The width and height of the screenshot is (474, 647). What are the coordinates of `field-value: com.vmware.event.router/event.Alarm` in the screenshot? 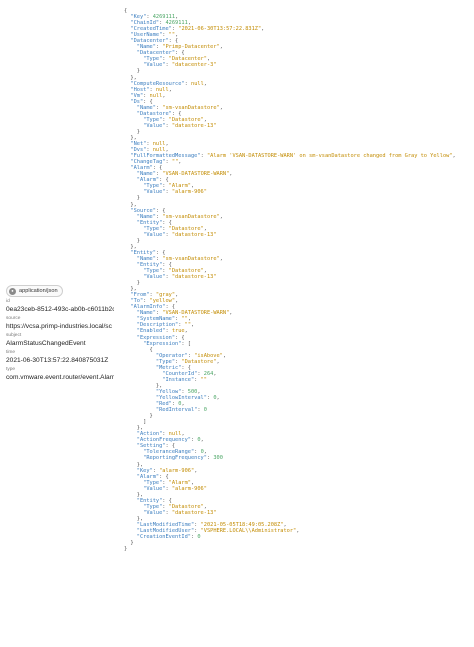 It's located at (60, 377).